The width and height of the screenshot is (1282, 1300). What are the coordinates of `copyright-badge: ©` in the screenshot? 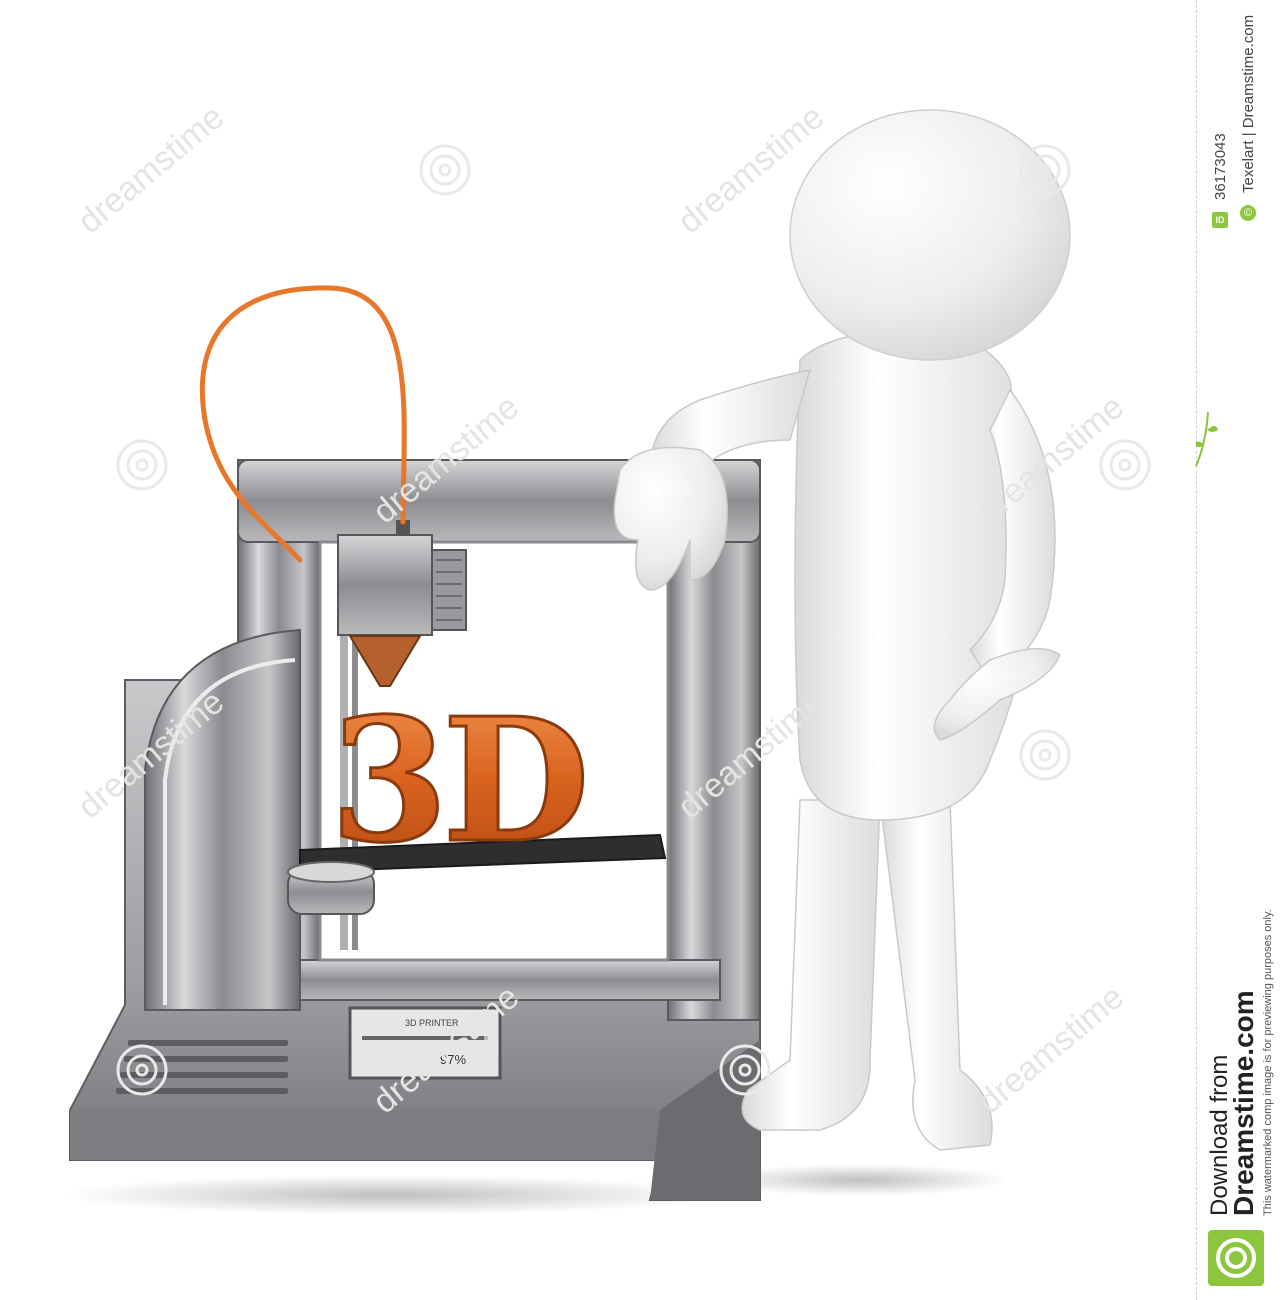 It's located at (1248, 213).